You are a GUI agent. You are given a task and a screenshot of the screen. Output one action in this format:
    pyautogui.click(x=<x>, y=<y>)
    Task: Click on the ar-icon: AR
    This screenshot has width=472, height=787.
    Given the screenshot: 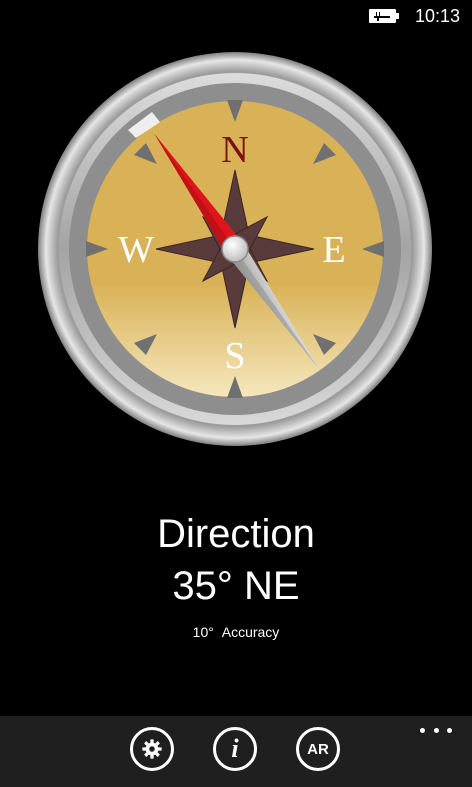 What is the action you would take?
    pyautogui.click(x=318, y=749)
    